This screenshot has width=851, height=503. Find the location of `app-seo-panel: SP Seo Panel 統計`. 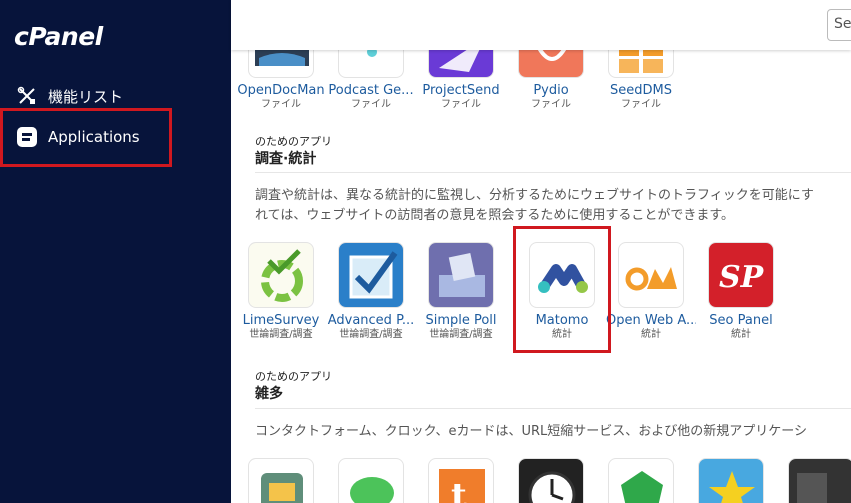

app-seo-panel: SP Seo Panel 統計 is located at coordinates (741, 291).